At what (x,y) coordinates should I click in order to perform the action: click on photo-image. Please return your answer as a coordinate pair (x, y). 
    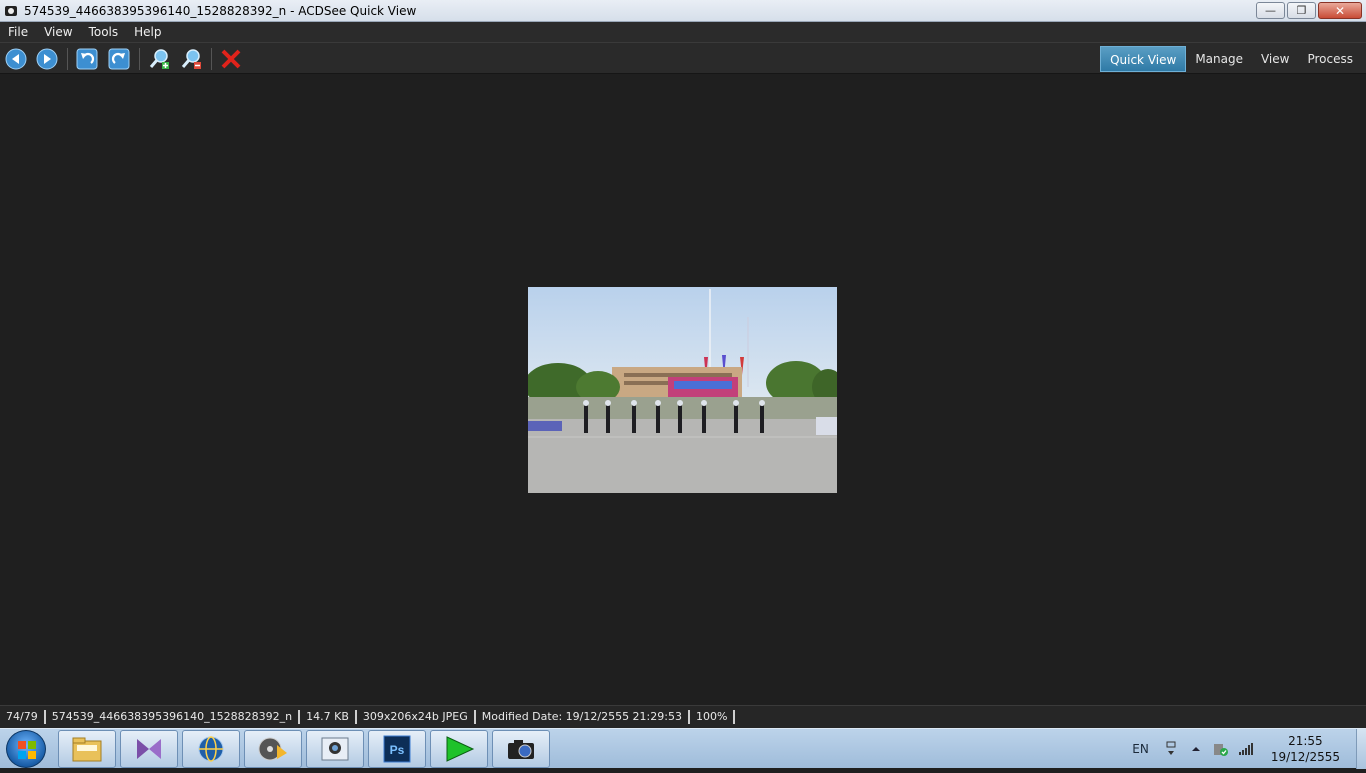
    Looking at the image, I should click on (682, 390).